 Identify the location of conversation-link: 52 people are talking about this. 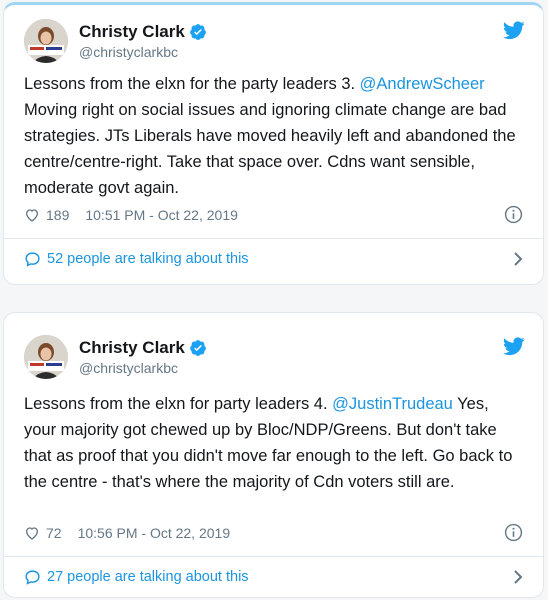
(274, 259).